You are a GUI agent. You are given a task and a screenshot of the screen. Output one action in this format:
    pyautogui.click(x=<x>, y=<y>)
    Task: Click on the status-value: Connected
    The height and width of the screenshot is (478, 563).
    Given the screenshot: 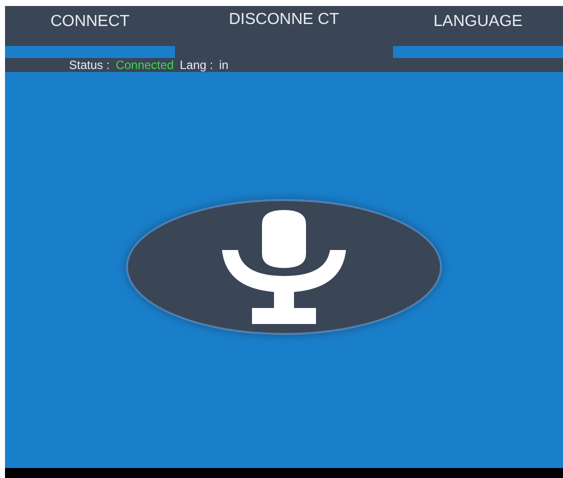 What is the action you would take?
    pyautogui.click(x=145, y=65)
    